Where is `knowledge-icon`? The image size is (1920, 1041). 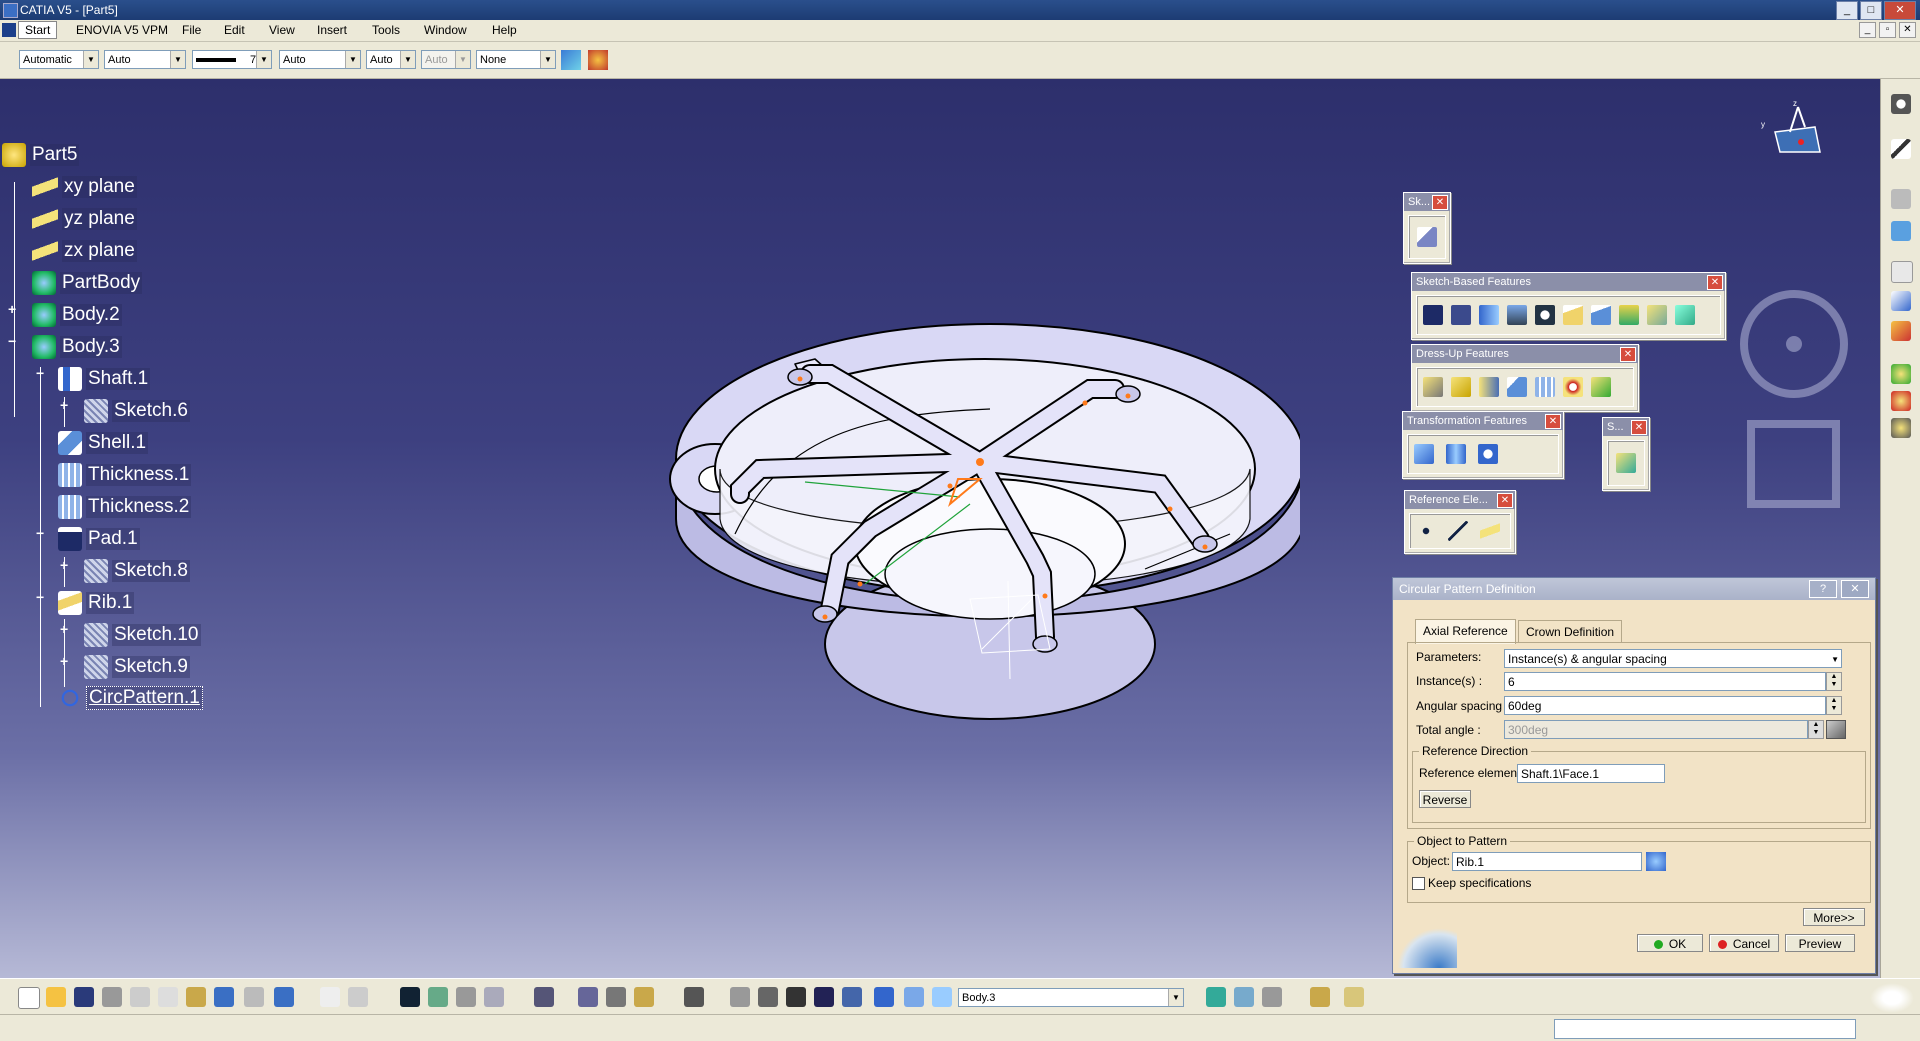
knowledge-icon is located at coordinates (358, 997).